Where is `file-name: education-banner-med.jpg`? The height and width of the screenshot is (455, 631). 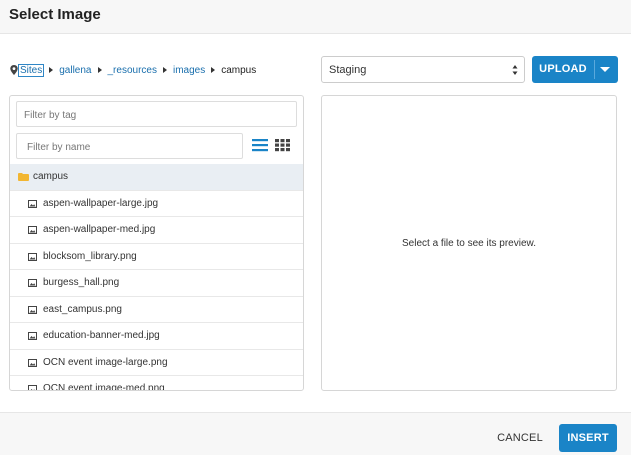 file-name: education-banner-med.jpg is located at coordinates (101, 335).